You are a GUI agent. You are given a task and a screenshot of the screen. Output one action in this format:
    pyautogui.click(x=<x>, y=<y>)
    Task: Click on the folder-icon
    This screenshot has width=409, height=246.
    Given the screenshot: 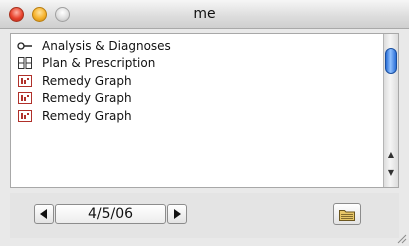 What is the action you would take?
    pyautogui.click(x=347, y=215)
    